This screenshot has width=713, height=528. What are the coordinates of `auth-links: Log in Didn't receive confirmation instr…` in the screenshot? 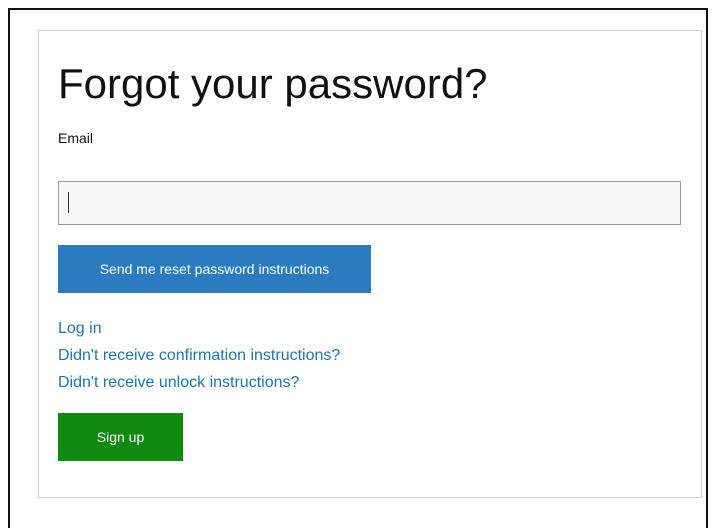 It's located at (199, 355).